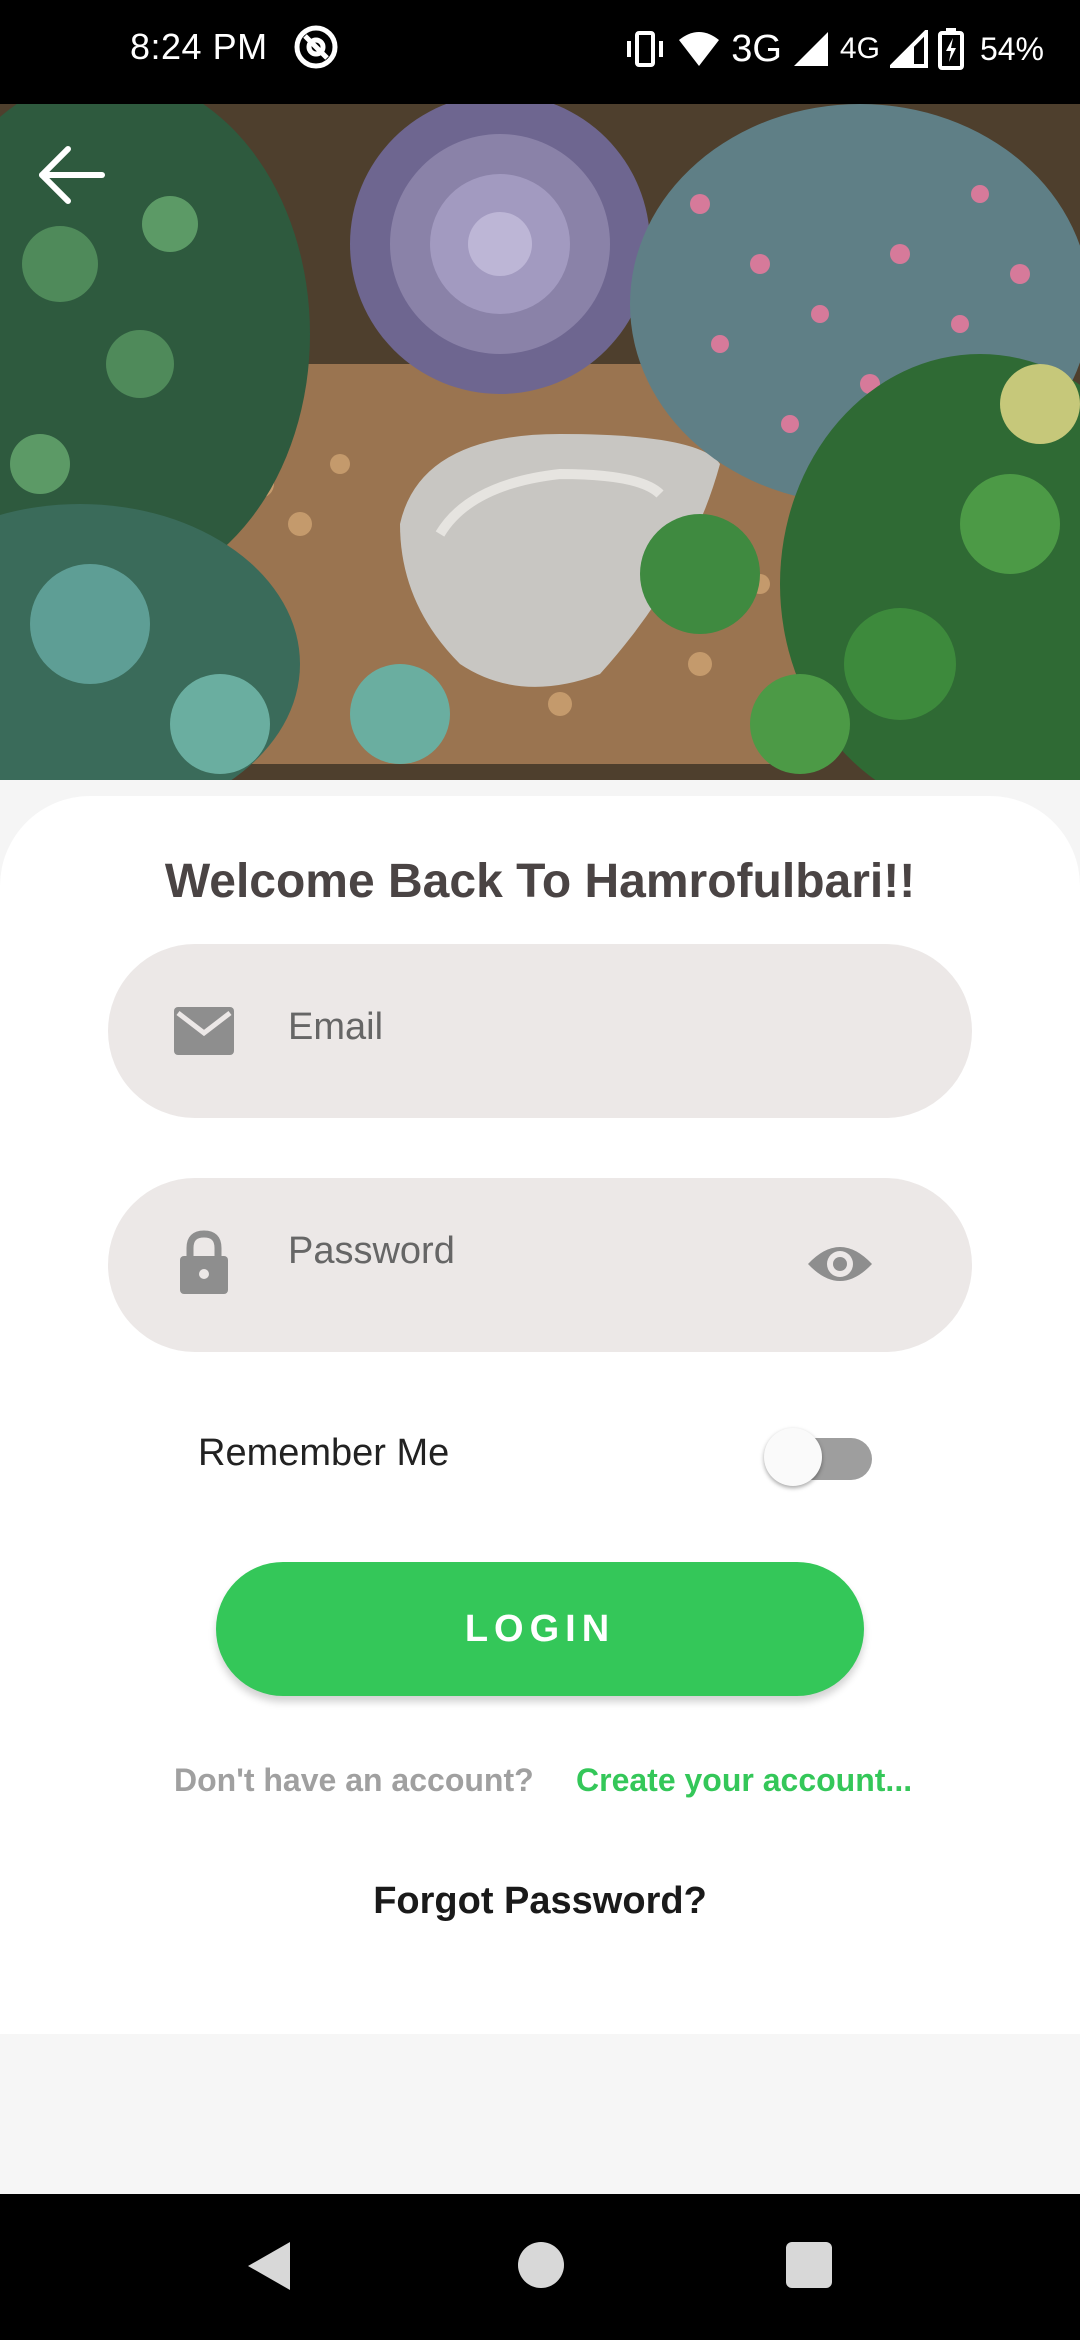  I want to click on lock-icon, so click(204, 1262).